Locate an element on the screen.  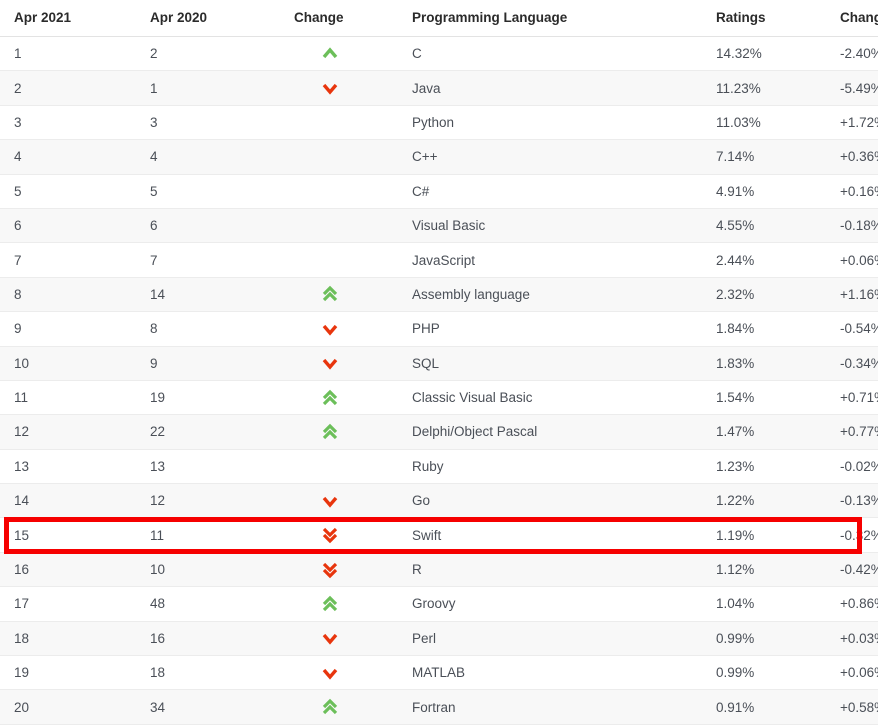
cell-programming-language: C# is located at coordinates (550, 191).